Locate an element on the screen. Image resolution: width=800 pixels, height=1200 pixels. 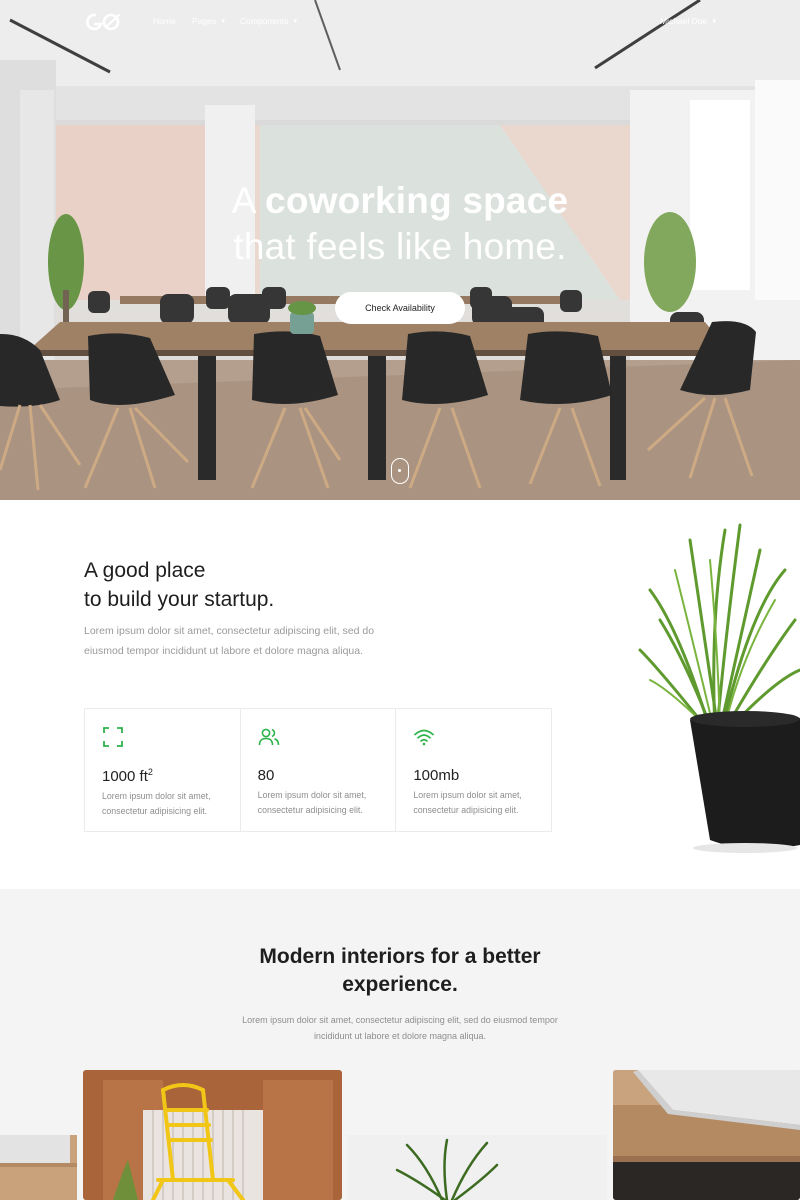
about-title: A good place to build your startup. is located at coordinates (179, 585).